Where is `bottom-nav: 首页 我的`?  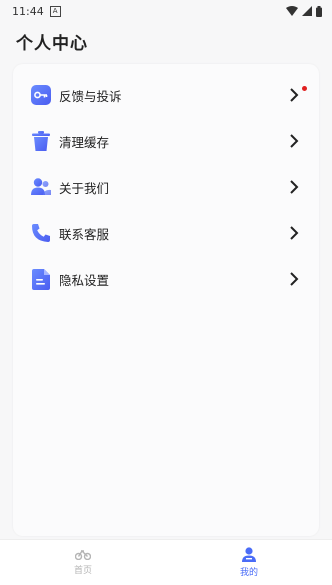 bottom-nav: 首页 我的 is located at coordinates (166, 562).